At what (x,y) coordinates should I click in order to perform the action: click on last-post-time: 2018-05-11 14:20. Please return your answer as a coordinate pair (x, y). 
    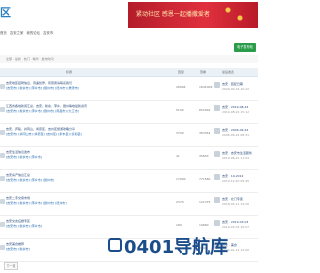
    Looking at the image, I should click on (236, 204).